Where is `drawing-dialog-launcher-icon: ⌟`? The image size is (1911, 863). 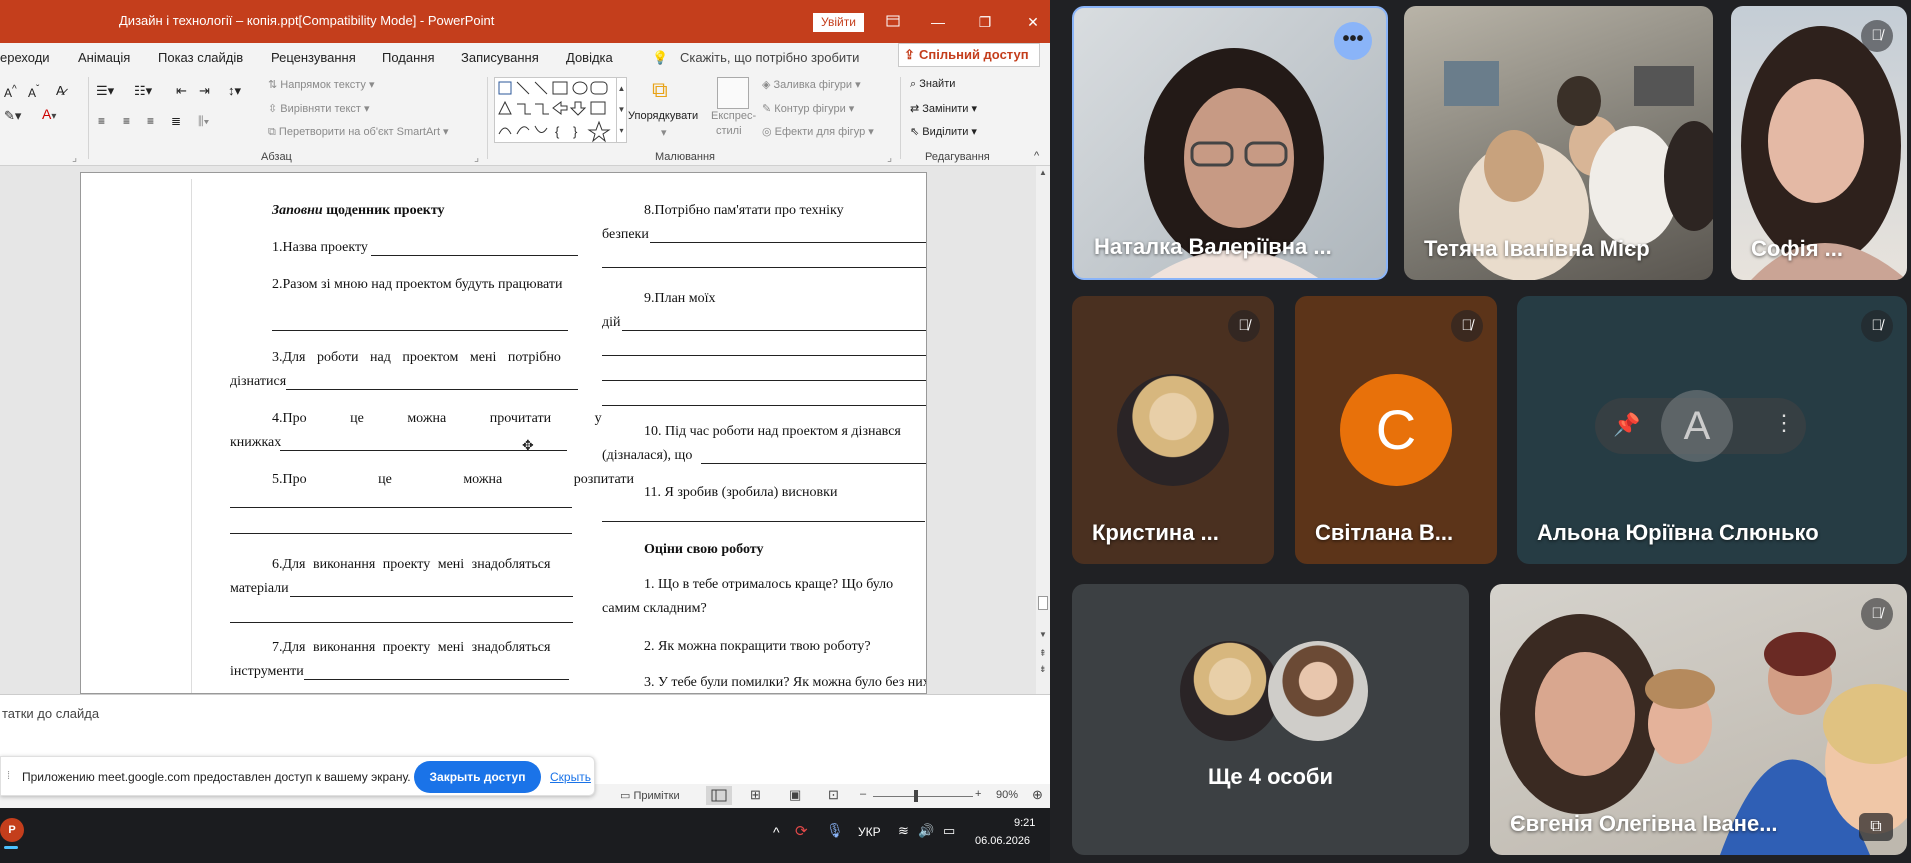 drawing-dialog-launcher-icon: ⌟ is located at coordinates (889, 157).